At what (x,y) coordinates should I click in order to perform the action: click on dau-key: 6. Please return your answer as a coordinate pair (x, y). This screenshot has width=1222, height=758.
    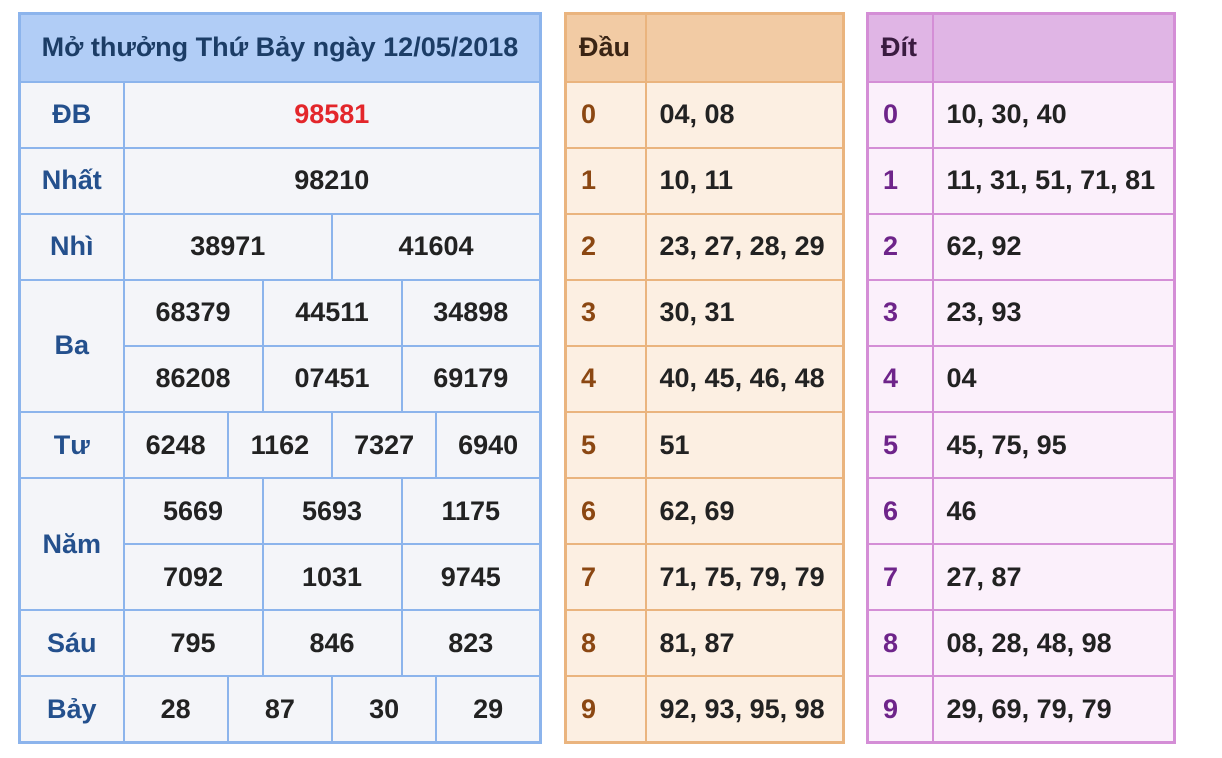
    Looking at the image, I should click on (605, 511).